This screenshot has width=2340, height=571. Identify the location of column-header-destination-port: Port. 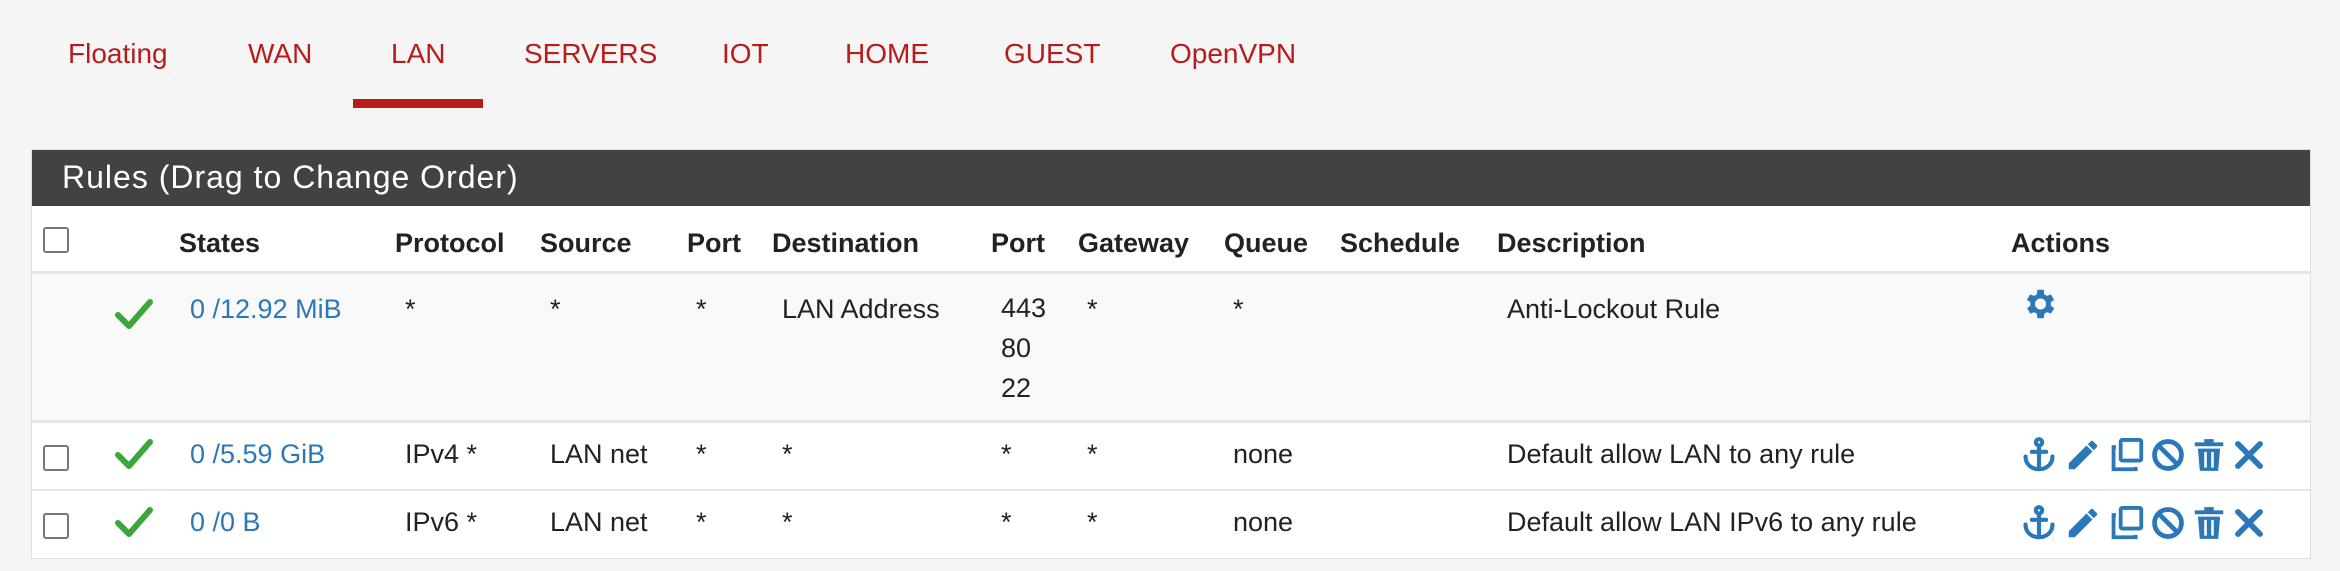
(1018, 243).